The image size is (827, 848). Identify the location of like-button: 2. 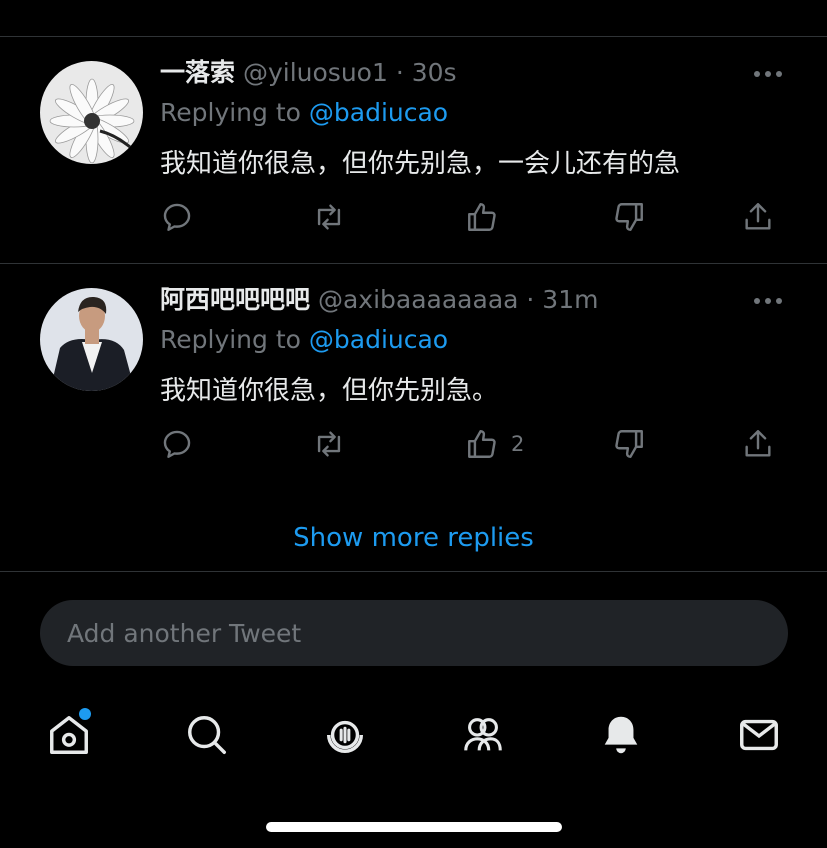
(494, 444).